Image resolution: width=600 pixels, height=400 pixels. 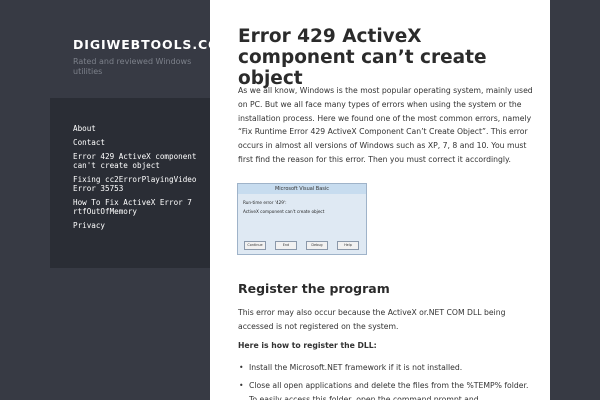 I want to click on nav-item-about: About, so click(x=135, y=128).